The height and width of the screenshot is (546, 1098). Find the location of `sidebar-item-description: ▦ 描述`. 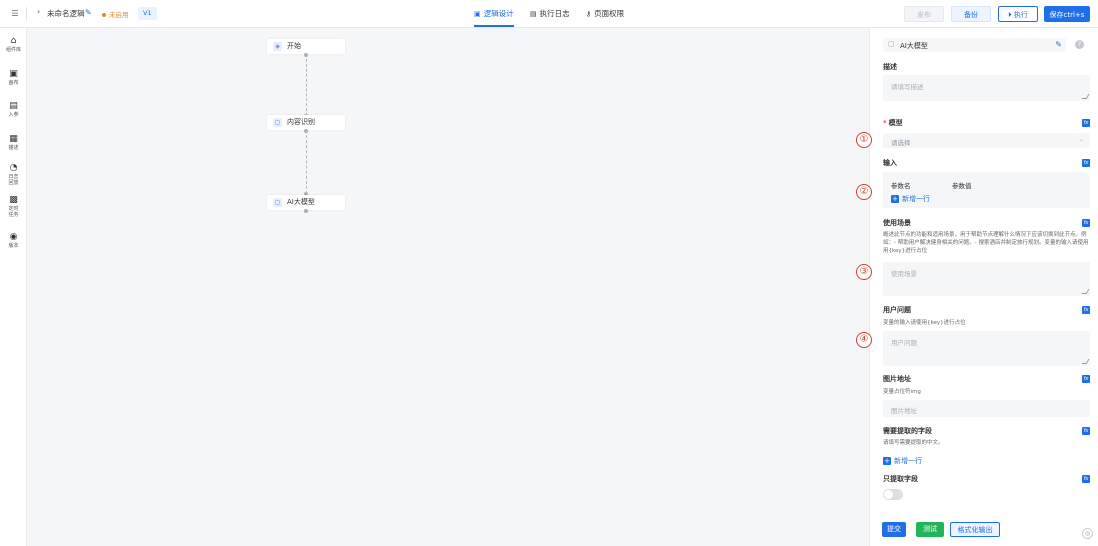

sidebar-item-description: ▦ 描述 is located at coordinates (13, 142).